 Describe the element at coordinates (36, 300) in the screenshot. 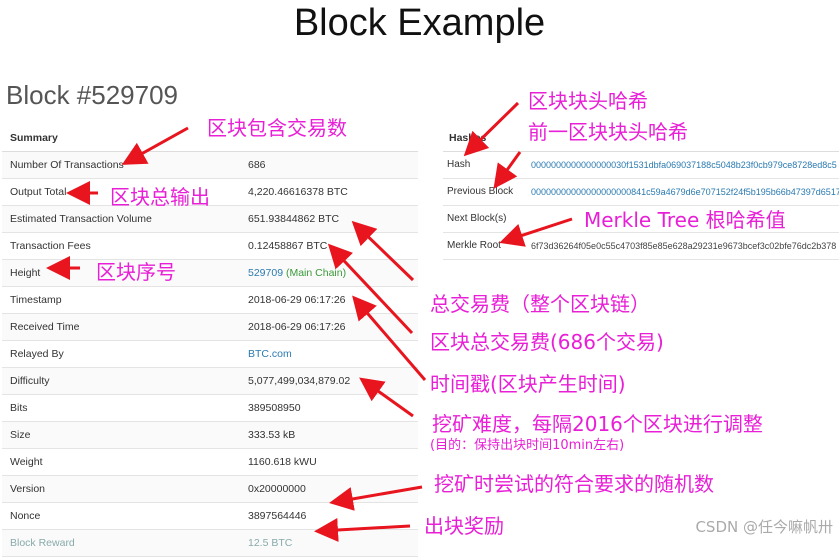

I see `row-label: Timestamp` at that location.